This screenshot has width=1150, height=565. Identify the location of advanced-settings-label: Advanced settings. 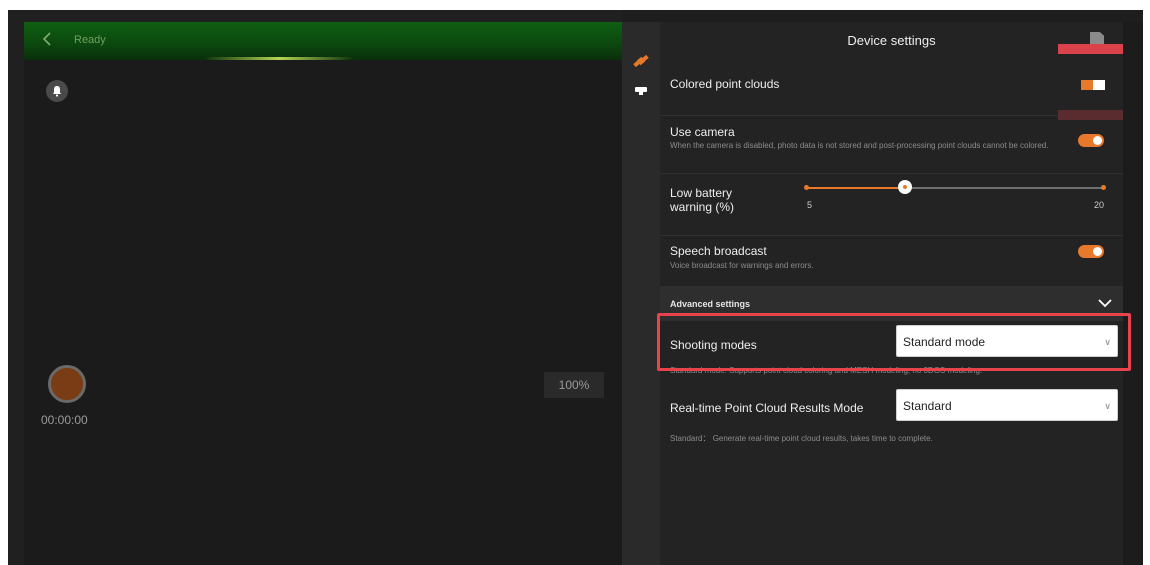
(710, 304).